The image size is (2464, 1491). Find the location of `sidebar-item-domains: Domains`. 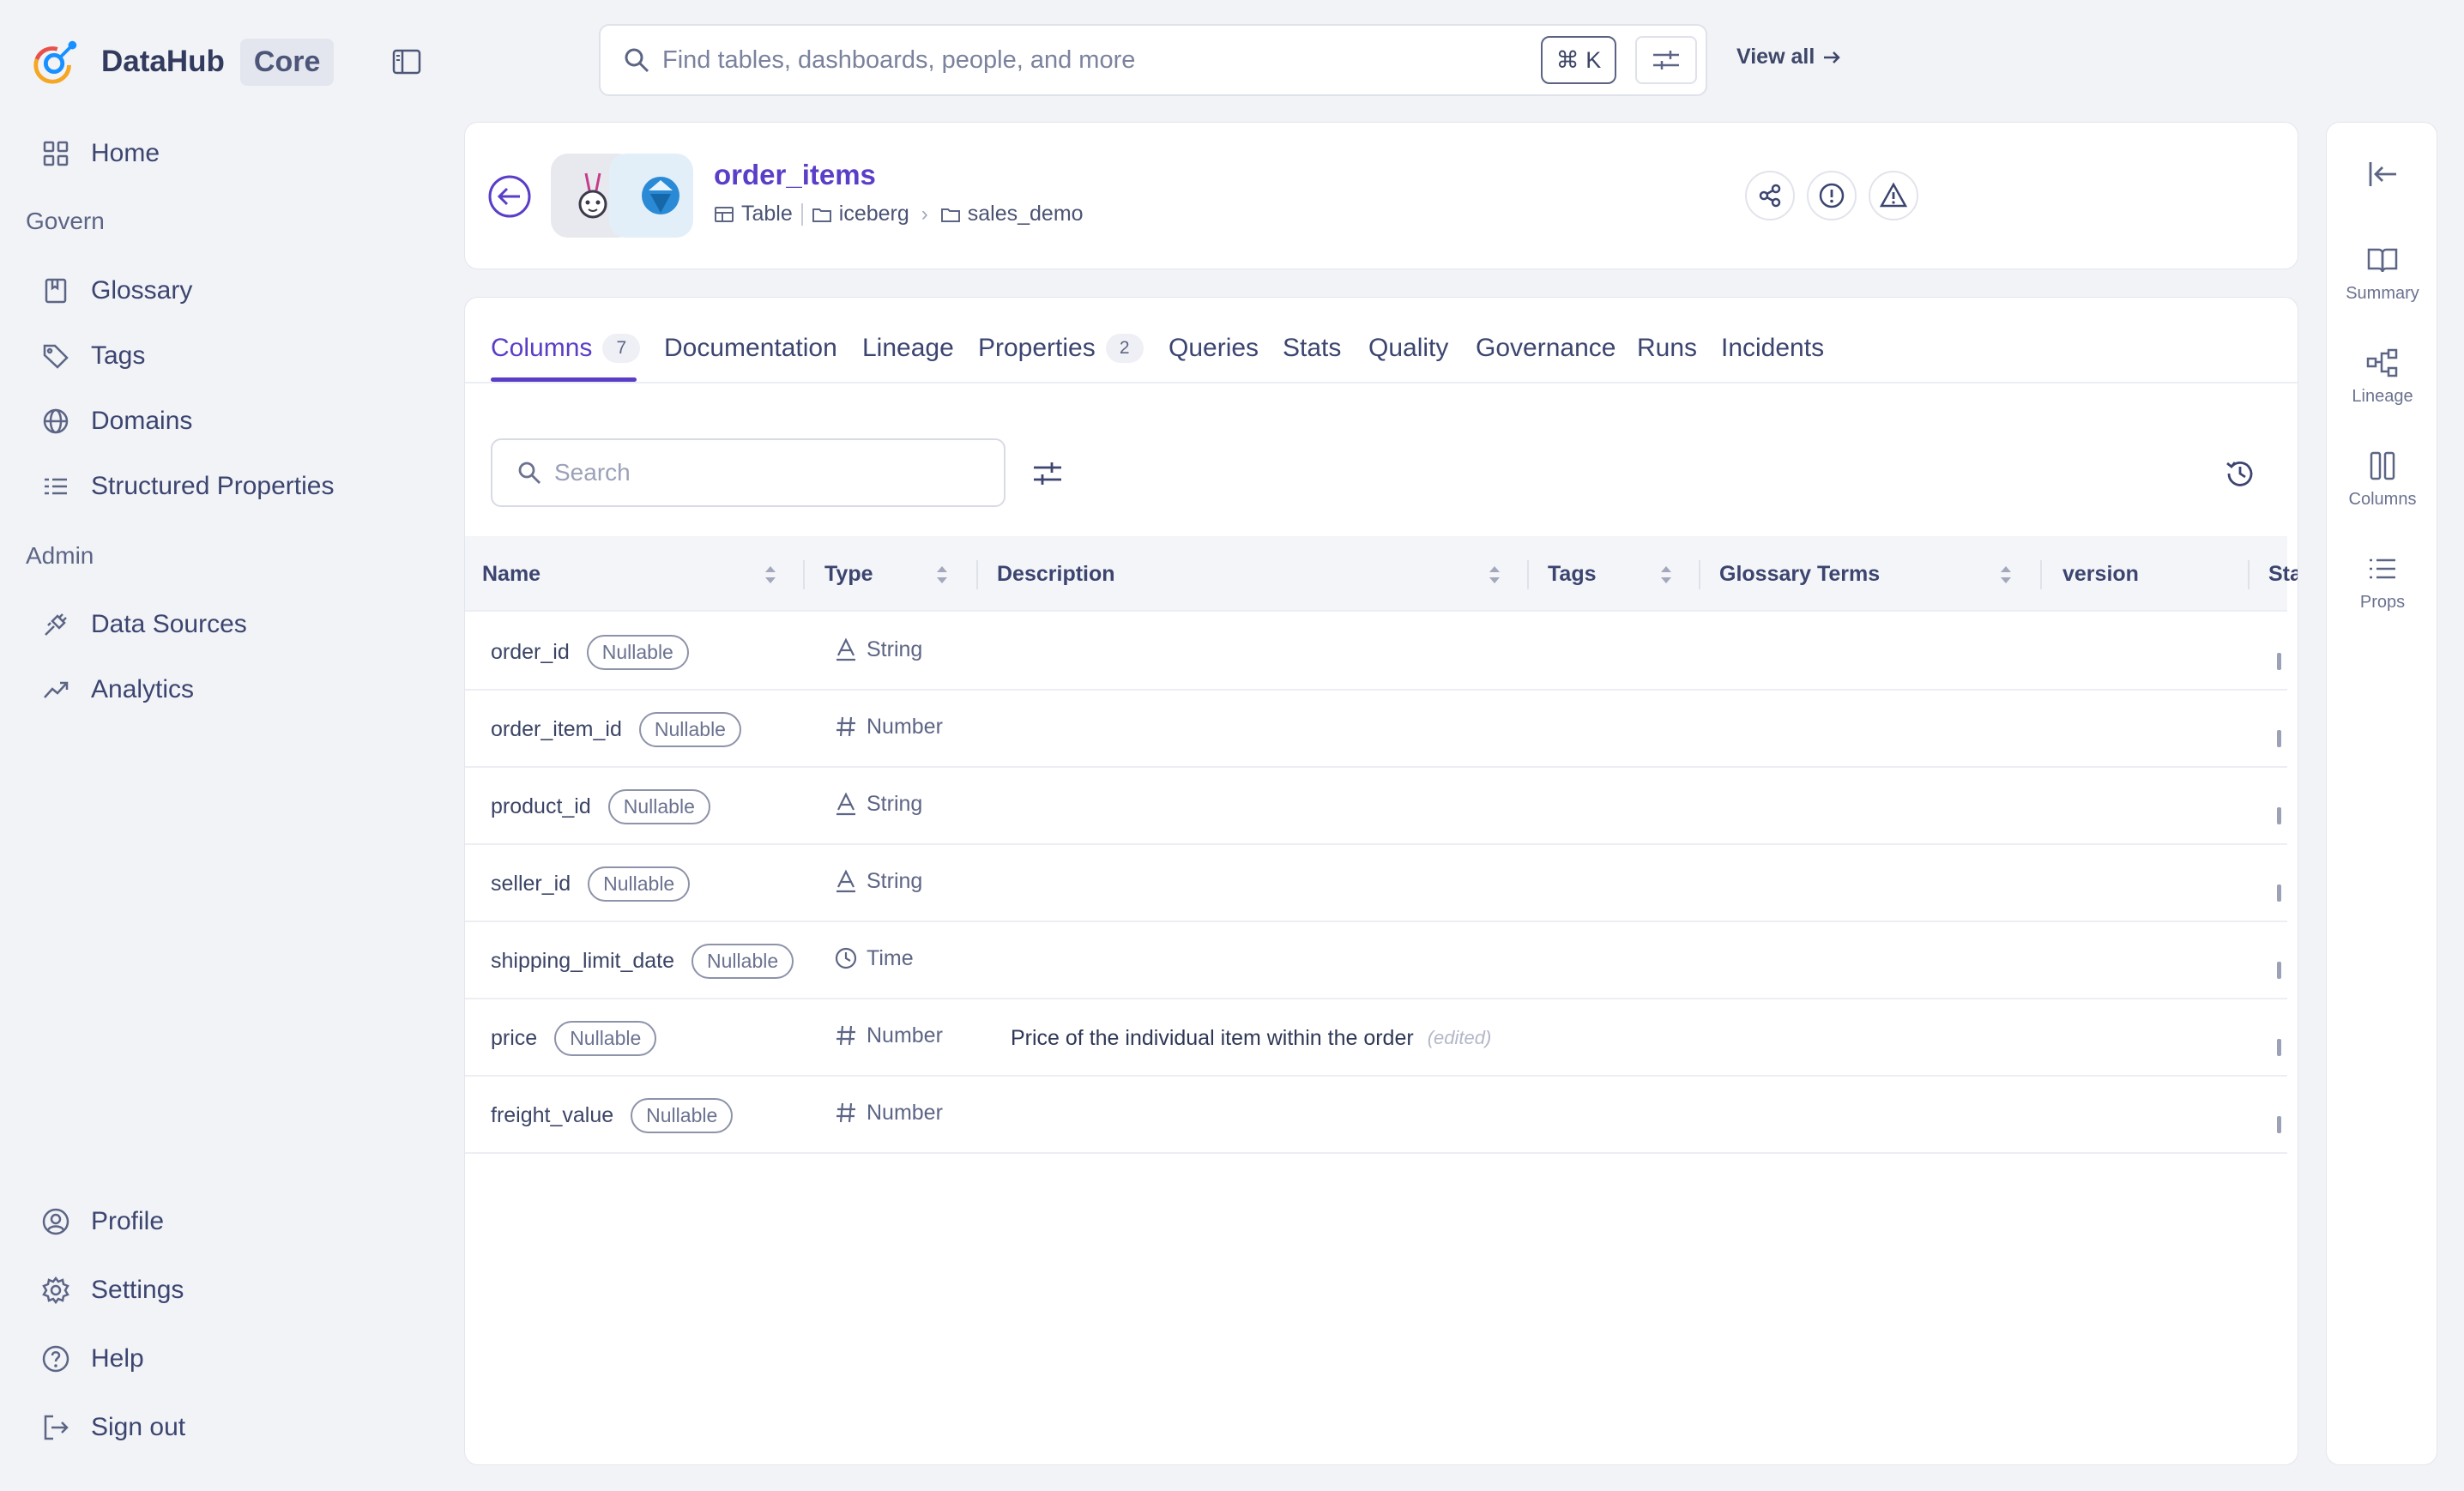

sidebar-item-domains: Domains is located at coordinates (115, 421).